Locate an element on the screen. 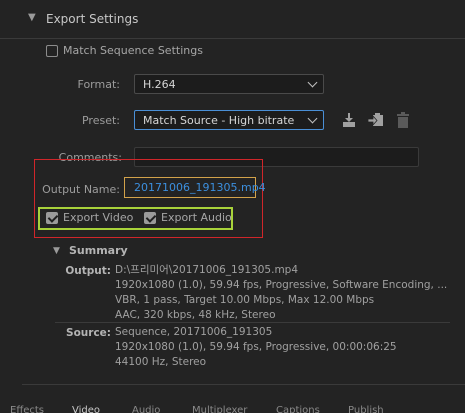 This screenshot has width=465, height=413. export-audio-checkbox is located at coordinates (150, 218).